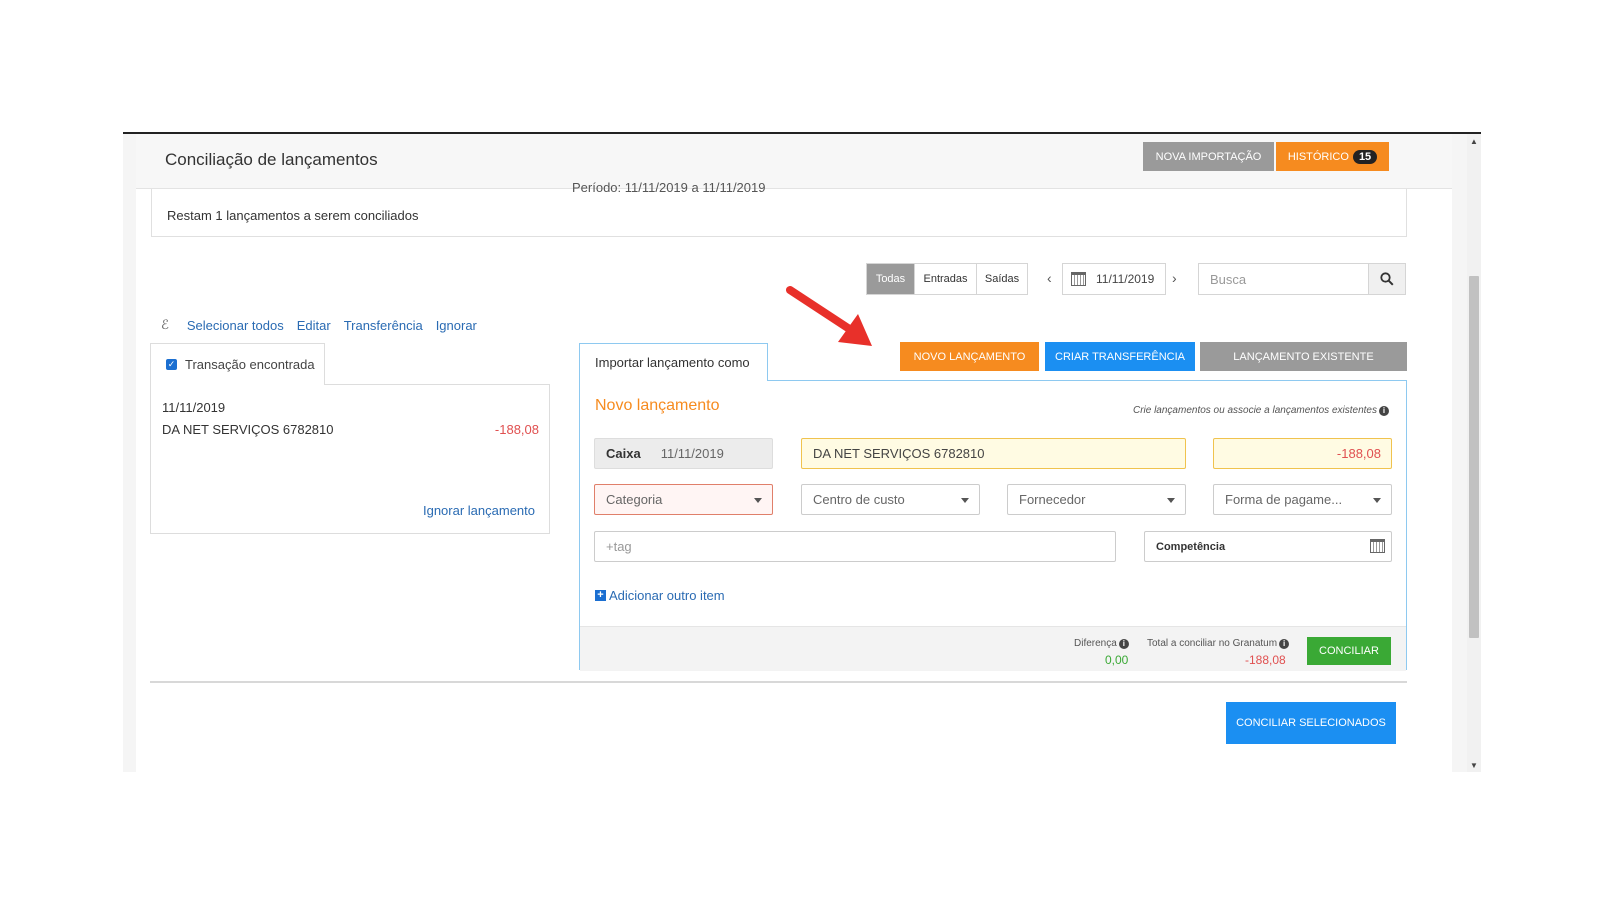  I want to click on transferencia-link: Transferência, so click(383, 325).